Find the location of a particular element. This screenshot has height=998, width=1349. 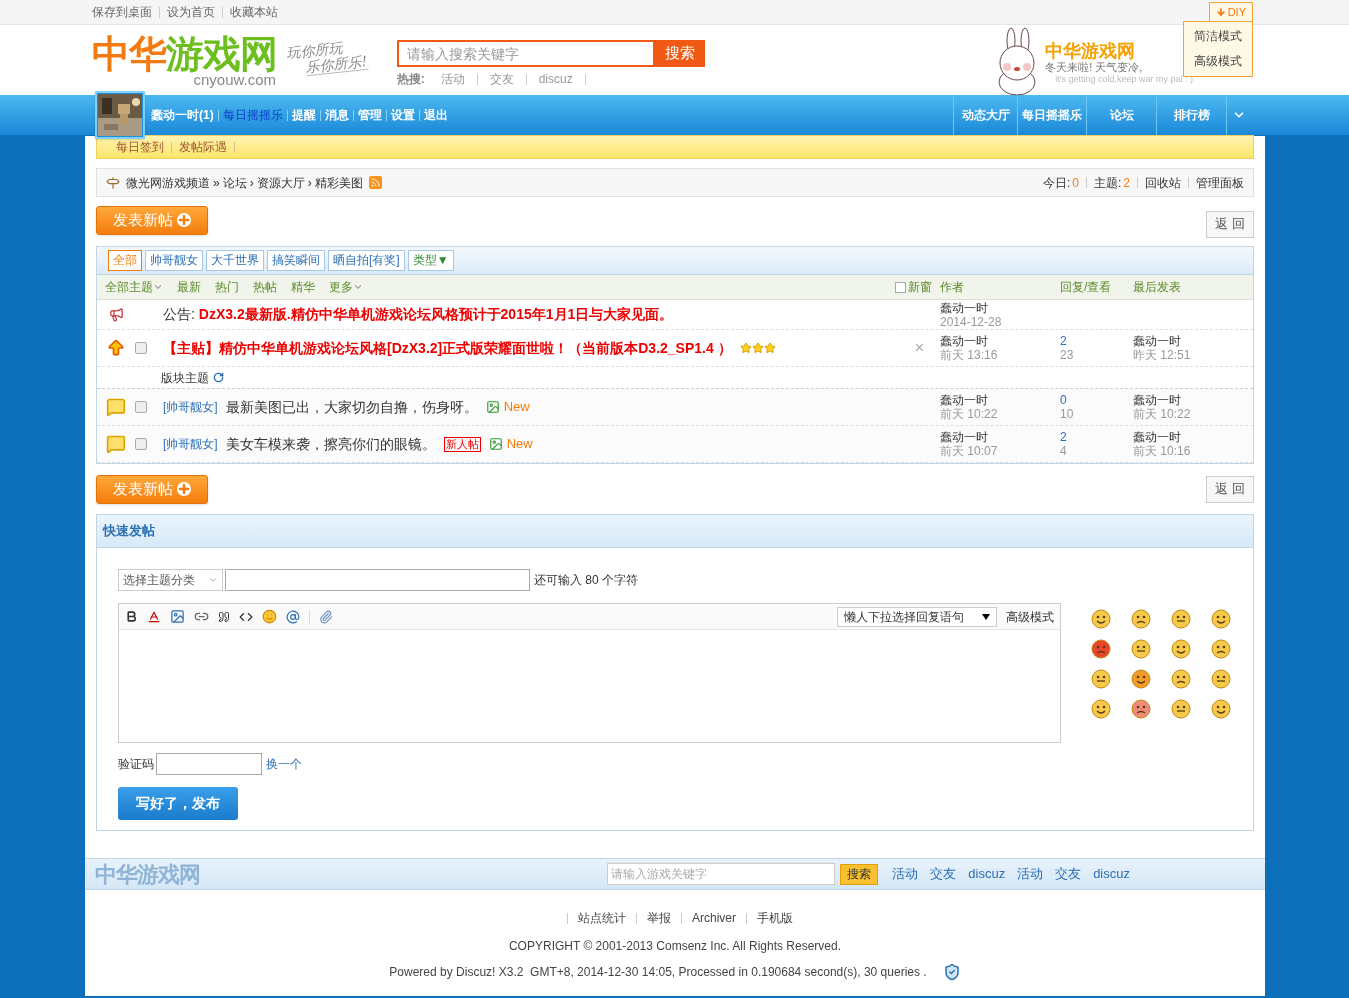

hot-search-link: 活动 is located at coordinates (452, 79).